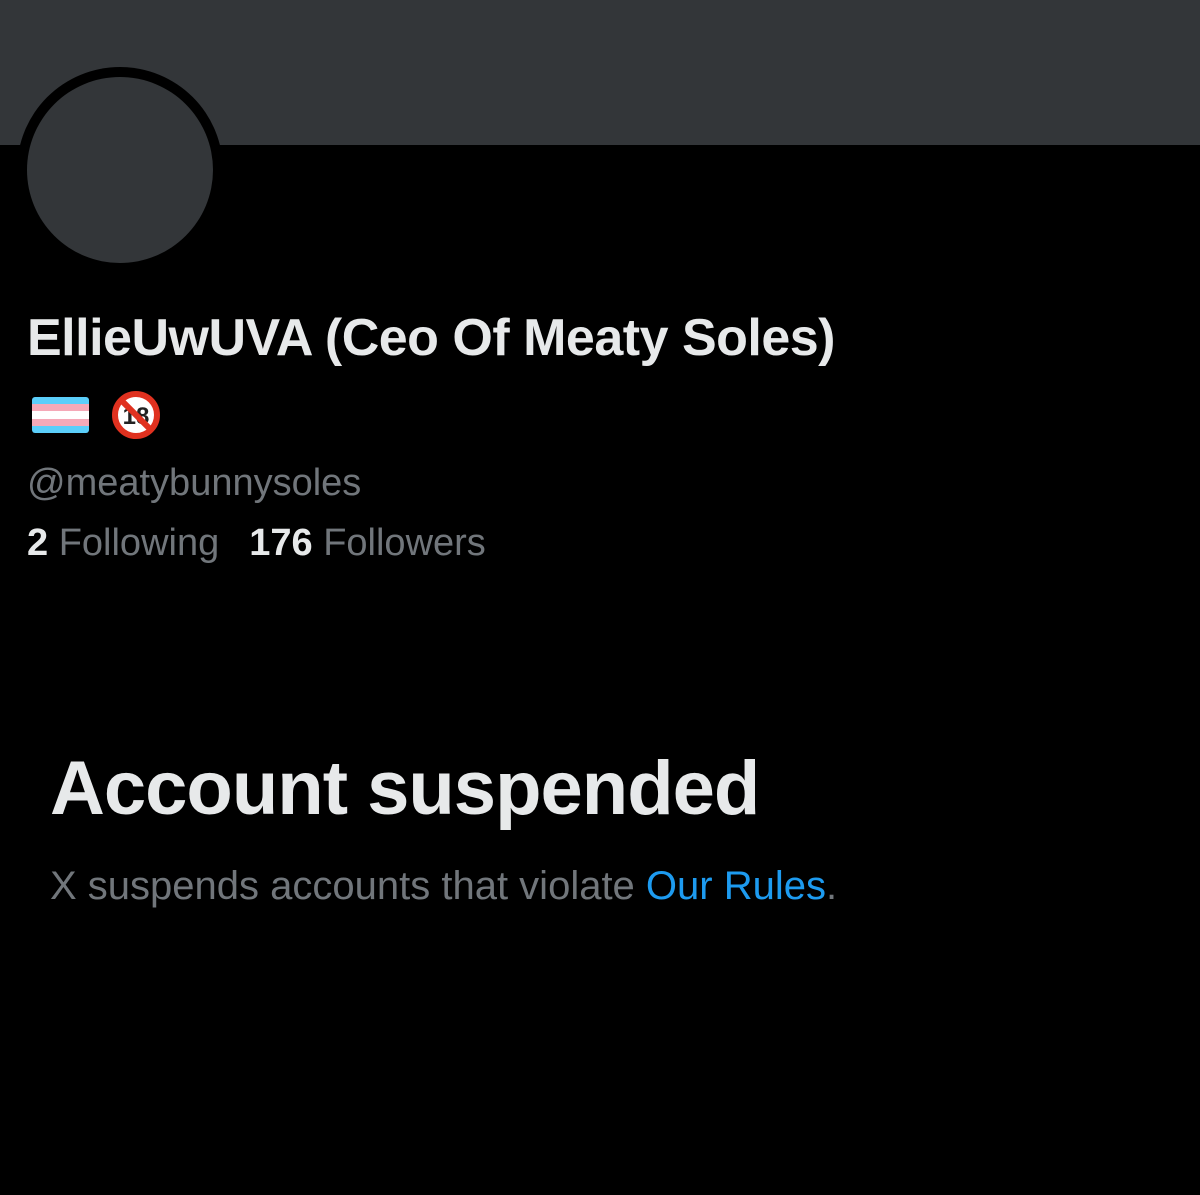  What do you see at coordinates (404, 543) in the screenshot?
I see `followers-label: Followers` at bounding box center [404, 543].